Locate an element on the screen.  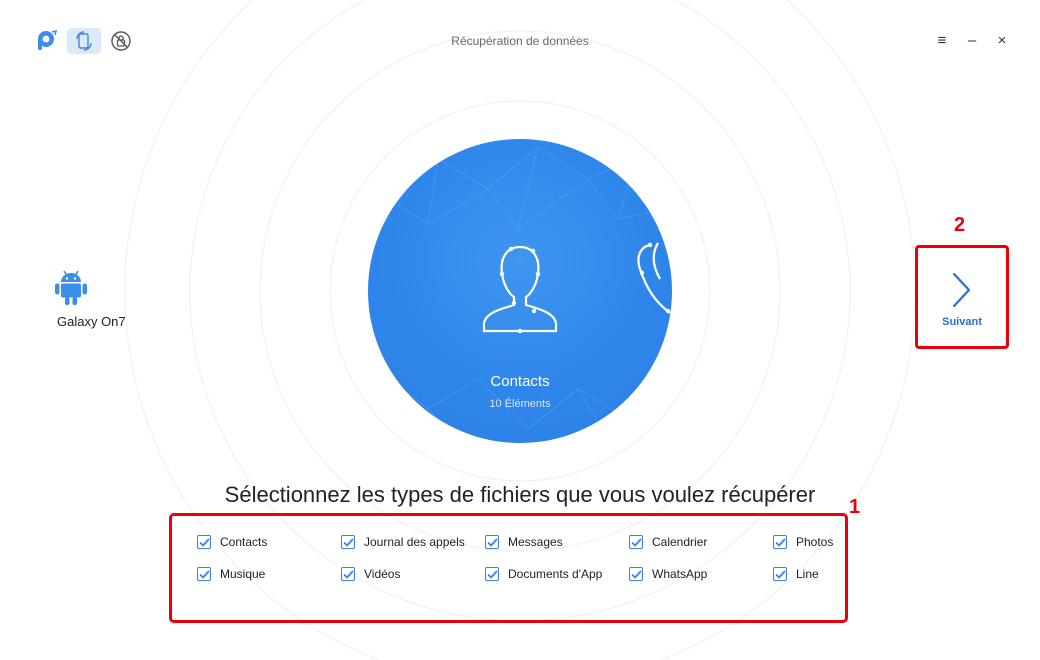
file-type-label: Calendrier is located at coordinates (680, 542).